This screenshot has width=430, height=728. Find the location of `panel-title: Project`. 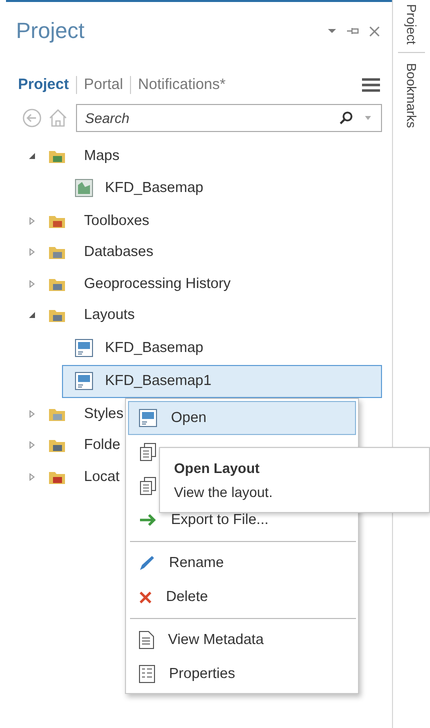

panel-title: Project is located at coordinates (50, 31).